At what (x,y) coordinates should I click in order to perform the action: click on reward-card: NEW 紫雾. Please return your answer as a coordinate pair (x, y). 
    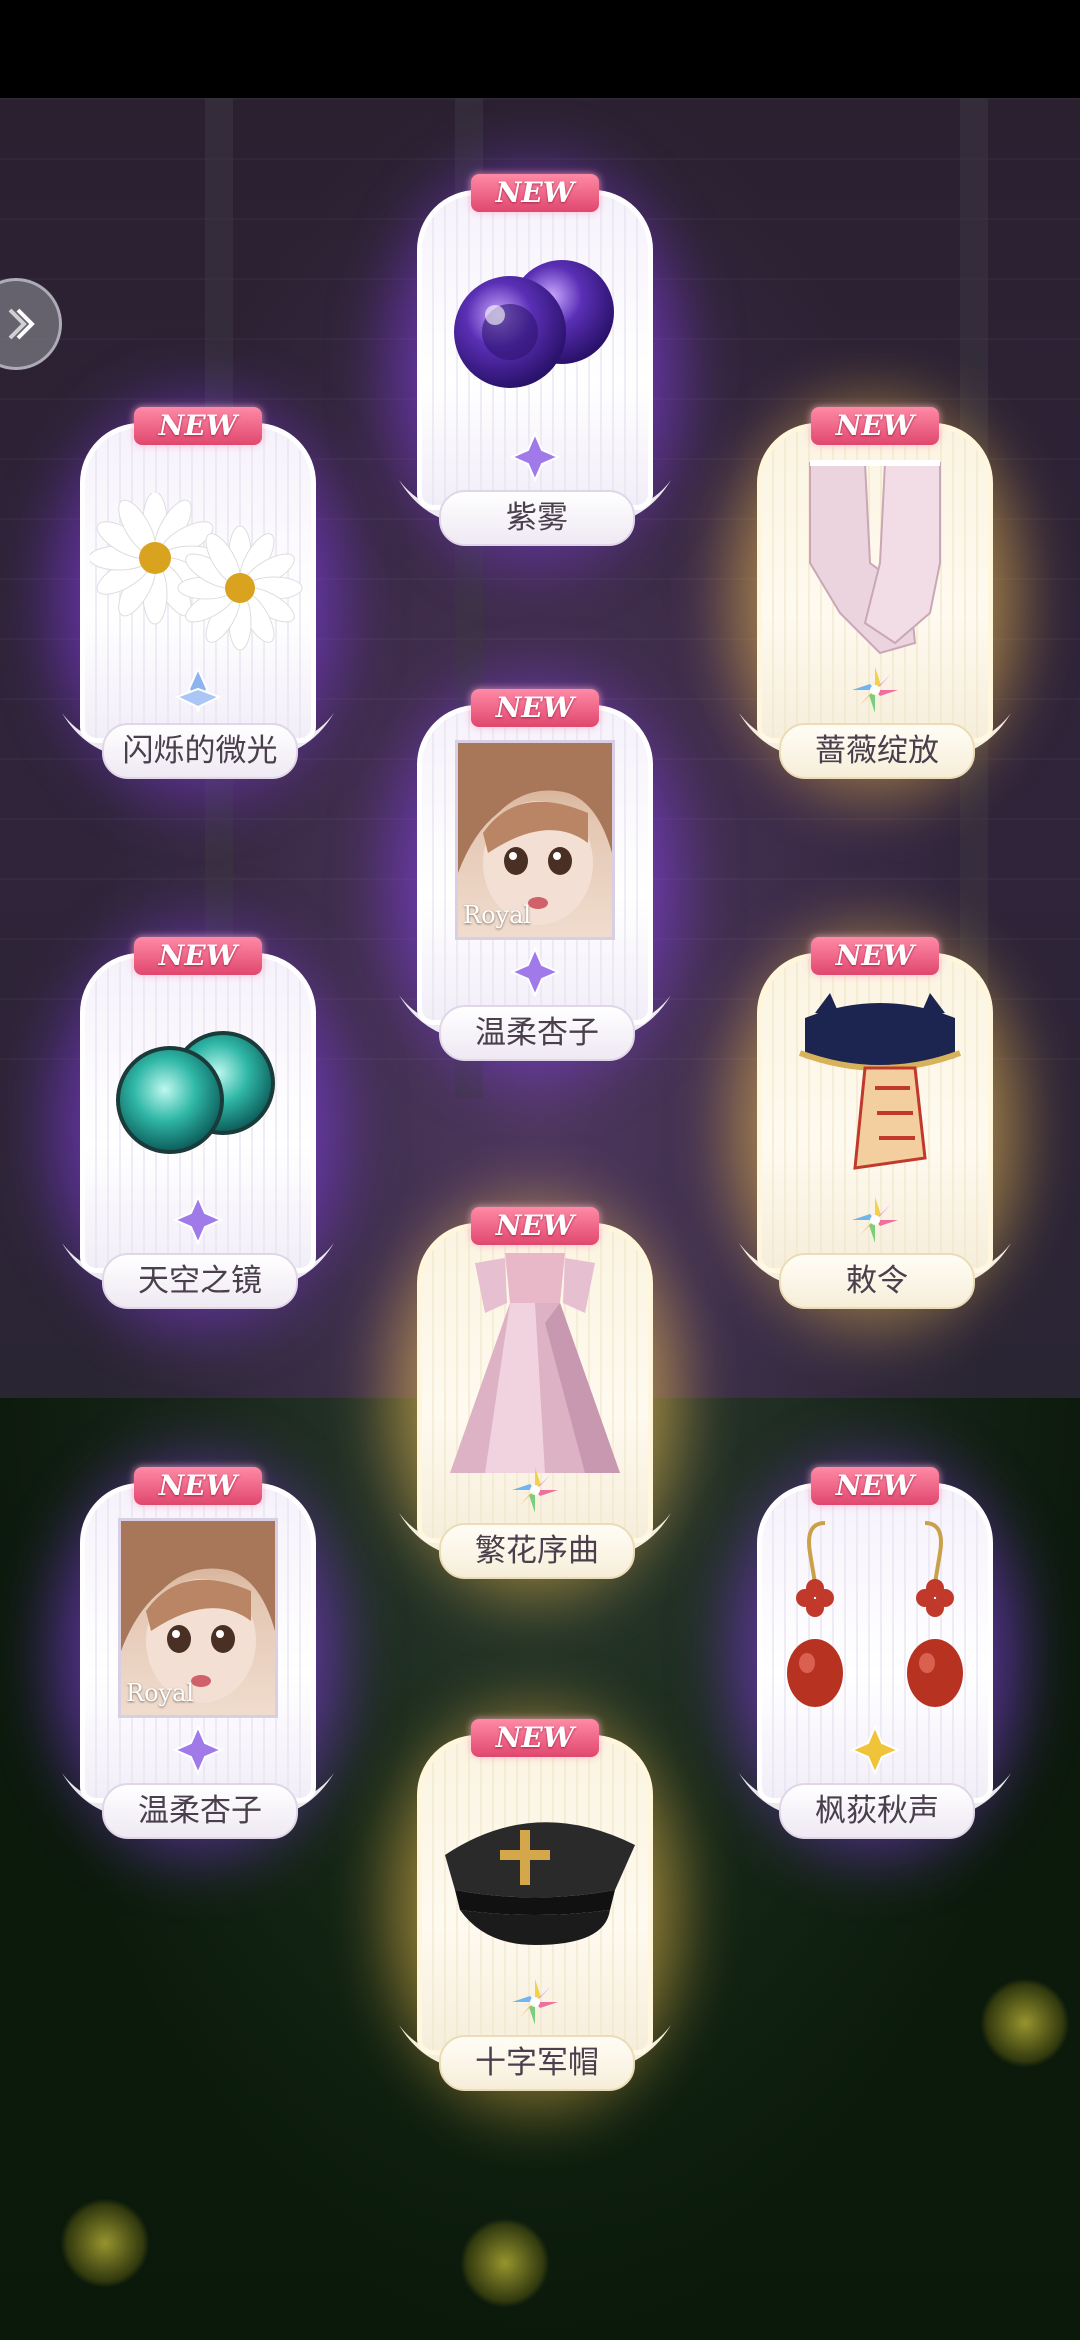
    Looking at the image, I should click on (535, 365).